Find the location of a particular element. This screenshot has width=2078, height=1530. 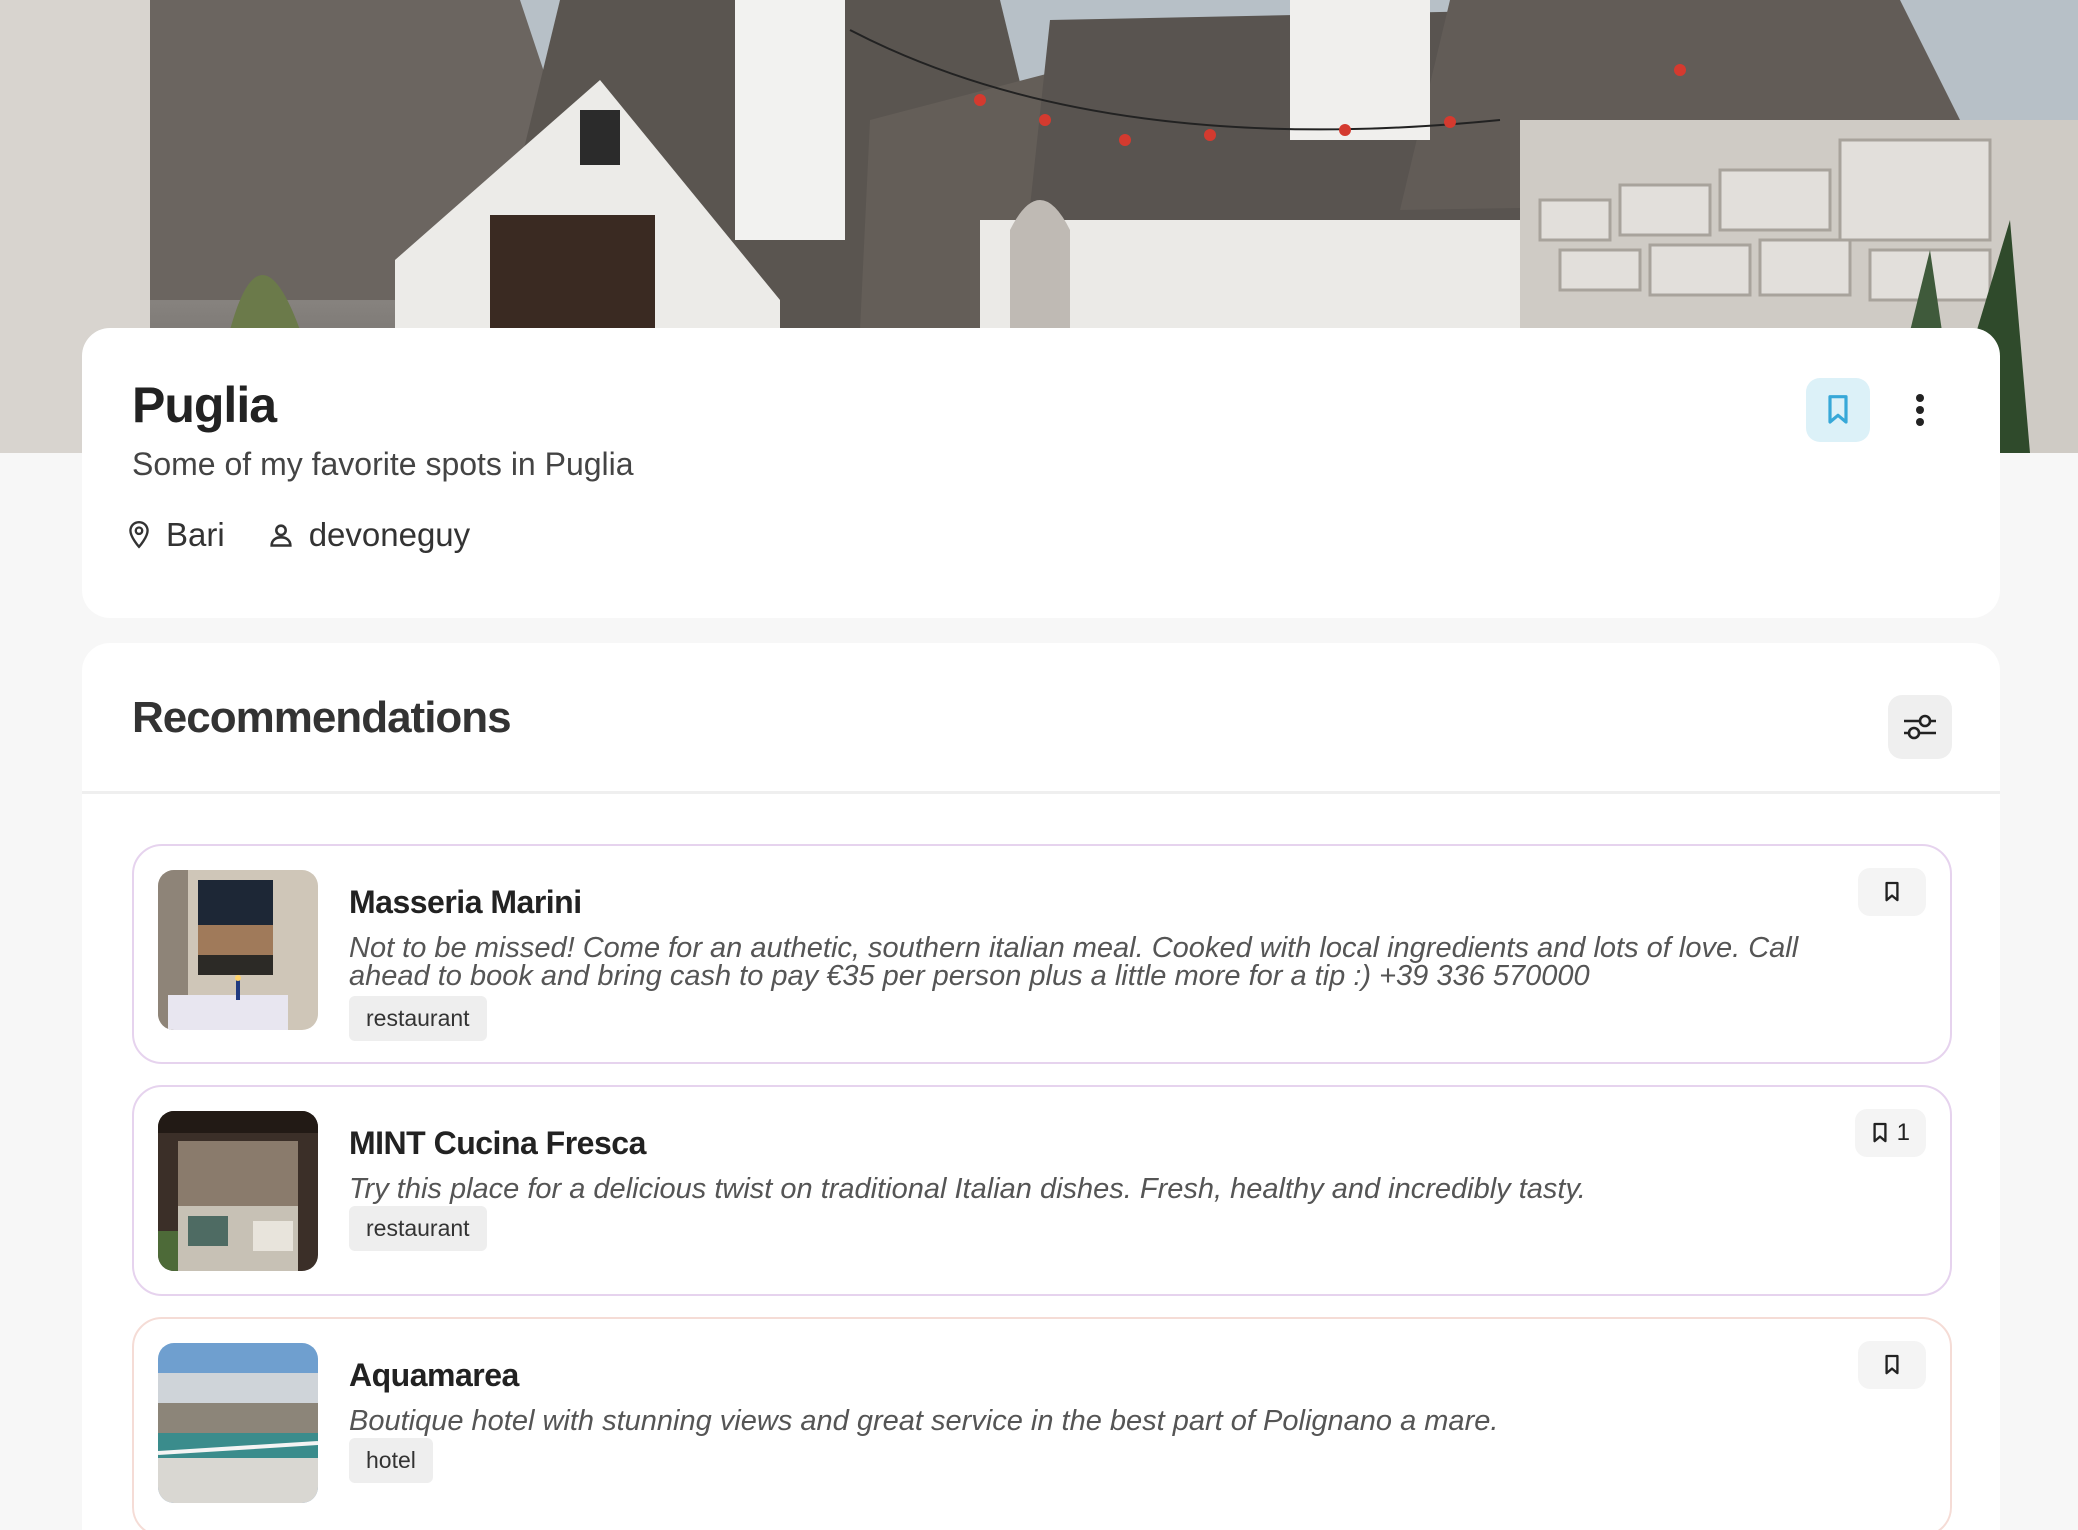

sliders-icon is located at coordinates (1920, 727).